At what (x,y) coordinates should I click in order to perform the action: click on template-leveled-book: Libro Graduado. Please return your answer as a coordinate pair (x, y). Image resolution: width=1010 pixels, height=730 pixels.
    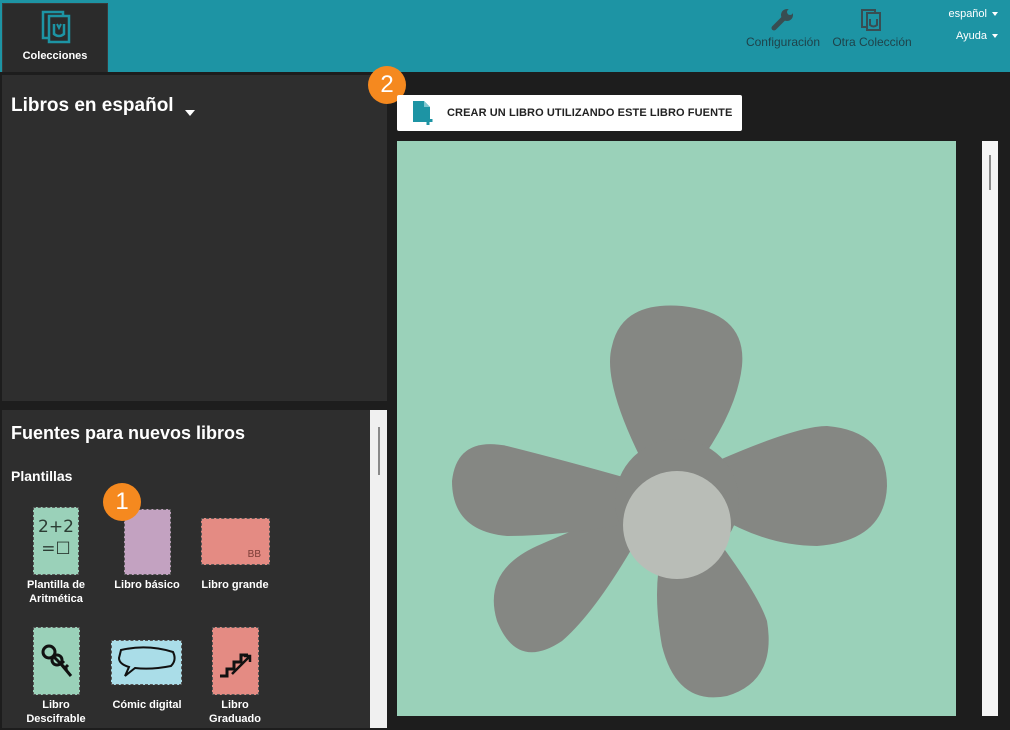
    Looking at the image, I should click on (235, 677).